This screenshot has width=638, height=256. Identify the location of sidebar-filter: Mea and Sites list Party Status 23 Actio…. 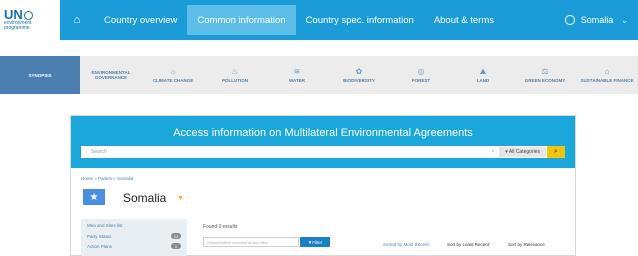
(134, 237).